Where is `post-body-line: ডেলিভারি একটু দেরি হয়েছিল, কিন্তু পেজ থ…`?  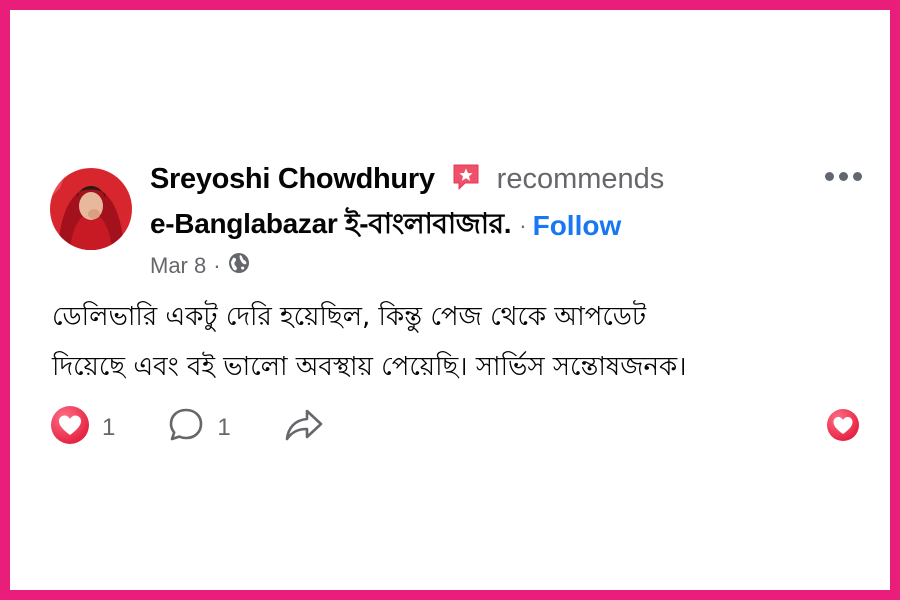
post-body-line: ডেলিভারি একটু দেরি হয়েছিল, কিন্তু পেজ থ… is located at coordinates (349, 317).